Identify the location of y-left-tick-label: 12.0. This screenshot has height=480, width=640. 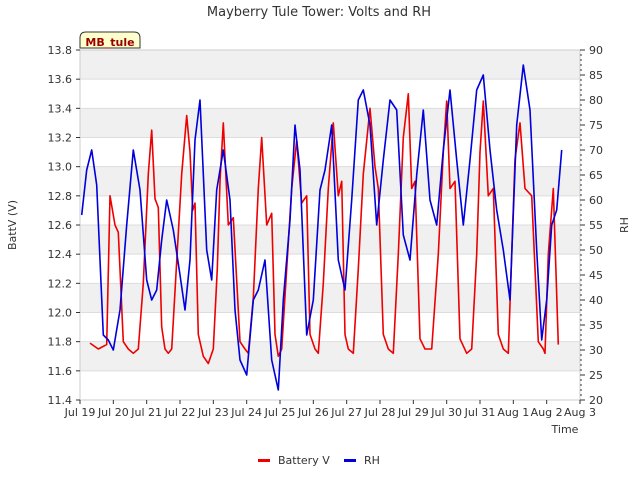
(60, 313).